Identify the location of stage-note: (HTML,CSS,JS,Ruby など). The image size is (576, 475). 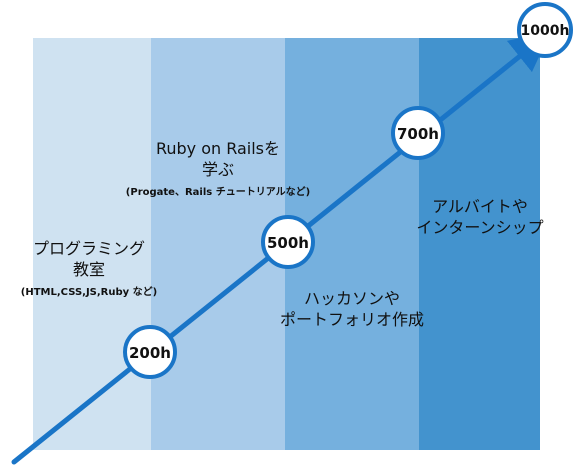
(89, 292).